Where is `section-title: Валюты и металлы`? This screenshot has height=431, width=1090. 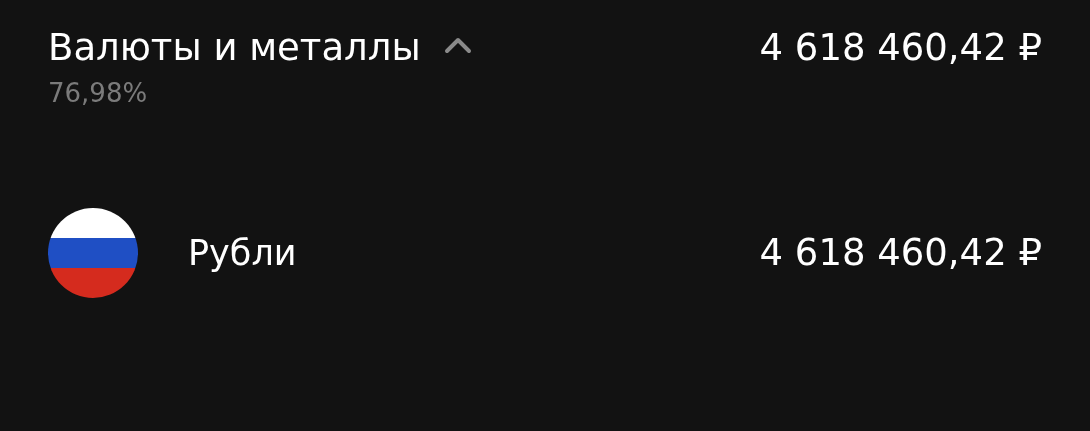
section-title: Валюты и металлы is located at coordinates (234, 48).